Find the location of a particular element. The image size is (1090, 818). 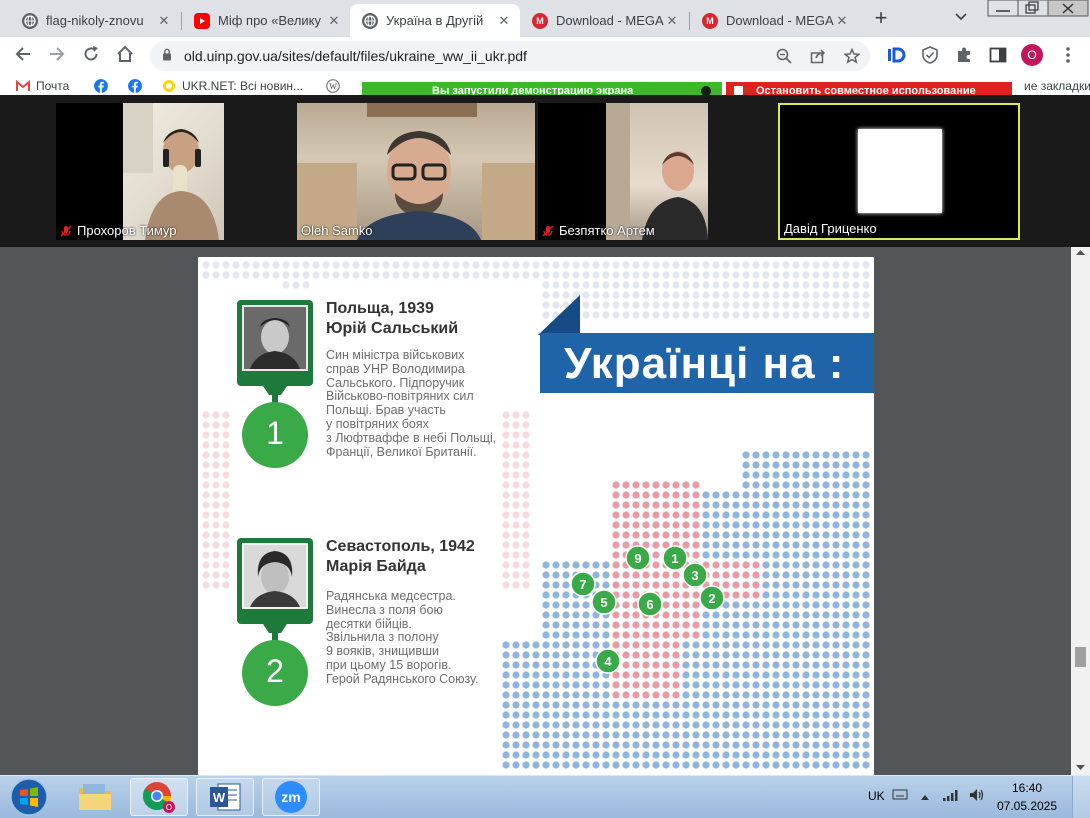

keyboard-icon is located at coordinates (900, 795).